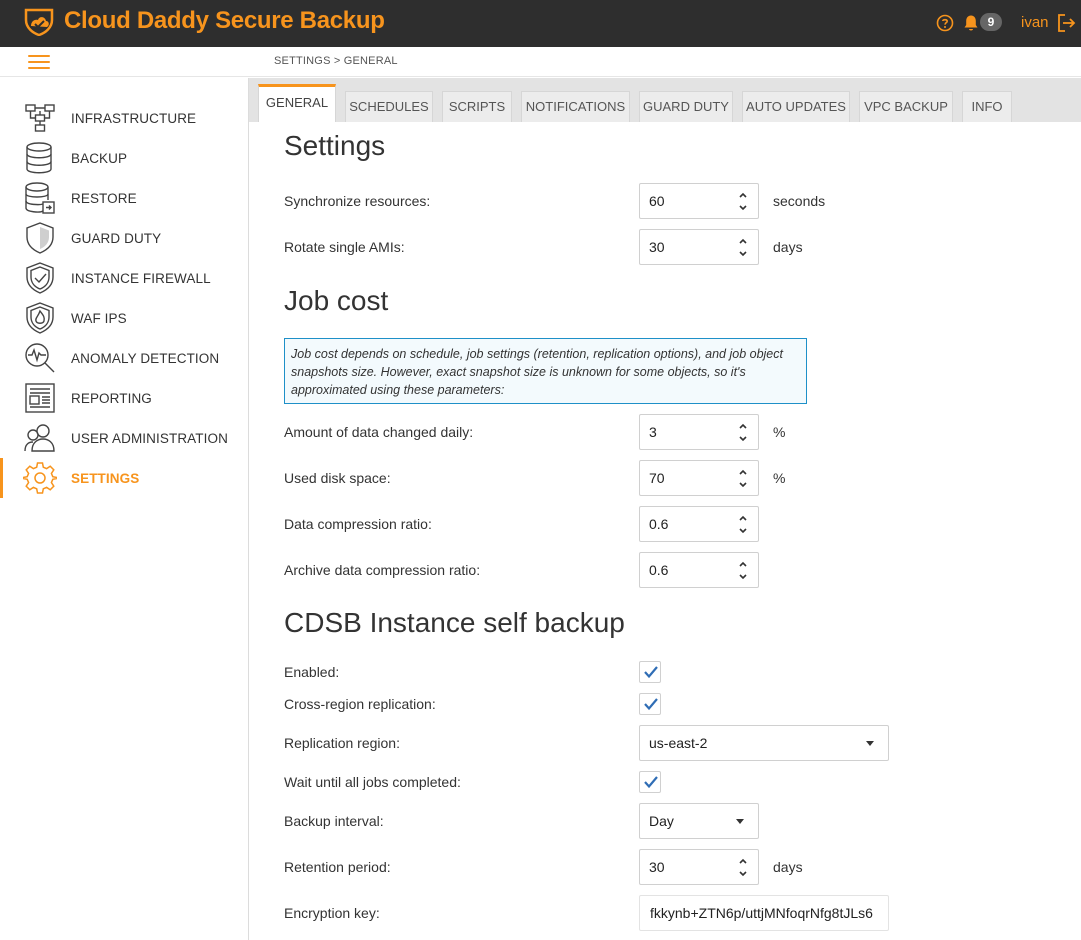 The height and width of the screenshot is (940, 1081). What do you see at coordinates (659, 570) in the screenshot?
I see `archive-compression-value: 0.6` at bounding box center [659, 570].